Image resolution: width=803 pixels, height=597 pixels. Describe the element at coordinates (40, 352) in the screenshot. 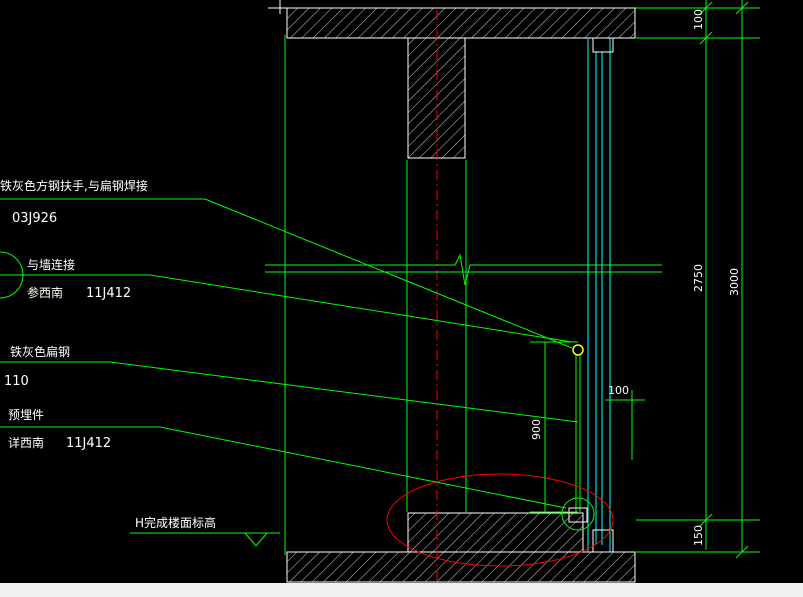

I see `flat-steel-label: 铁灰色扁钢` at that location.